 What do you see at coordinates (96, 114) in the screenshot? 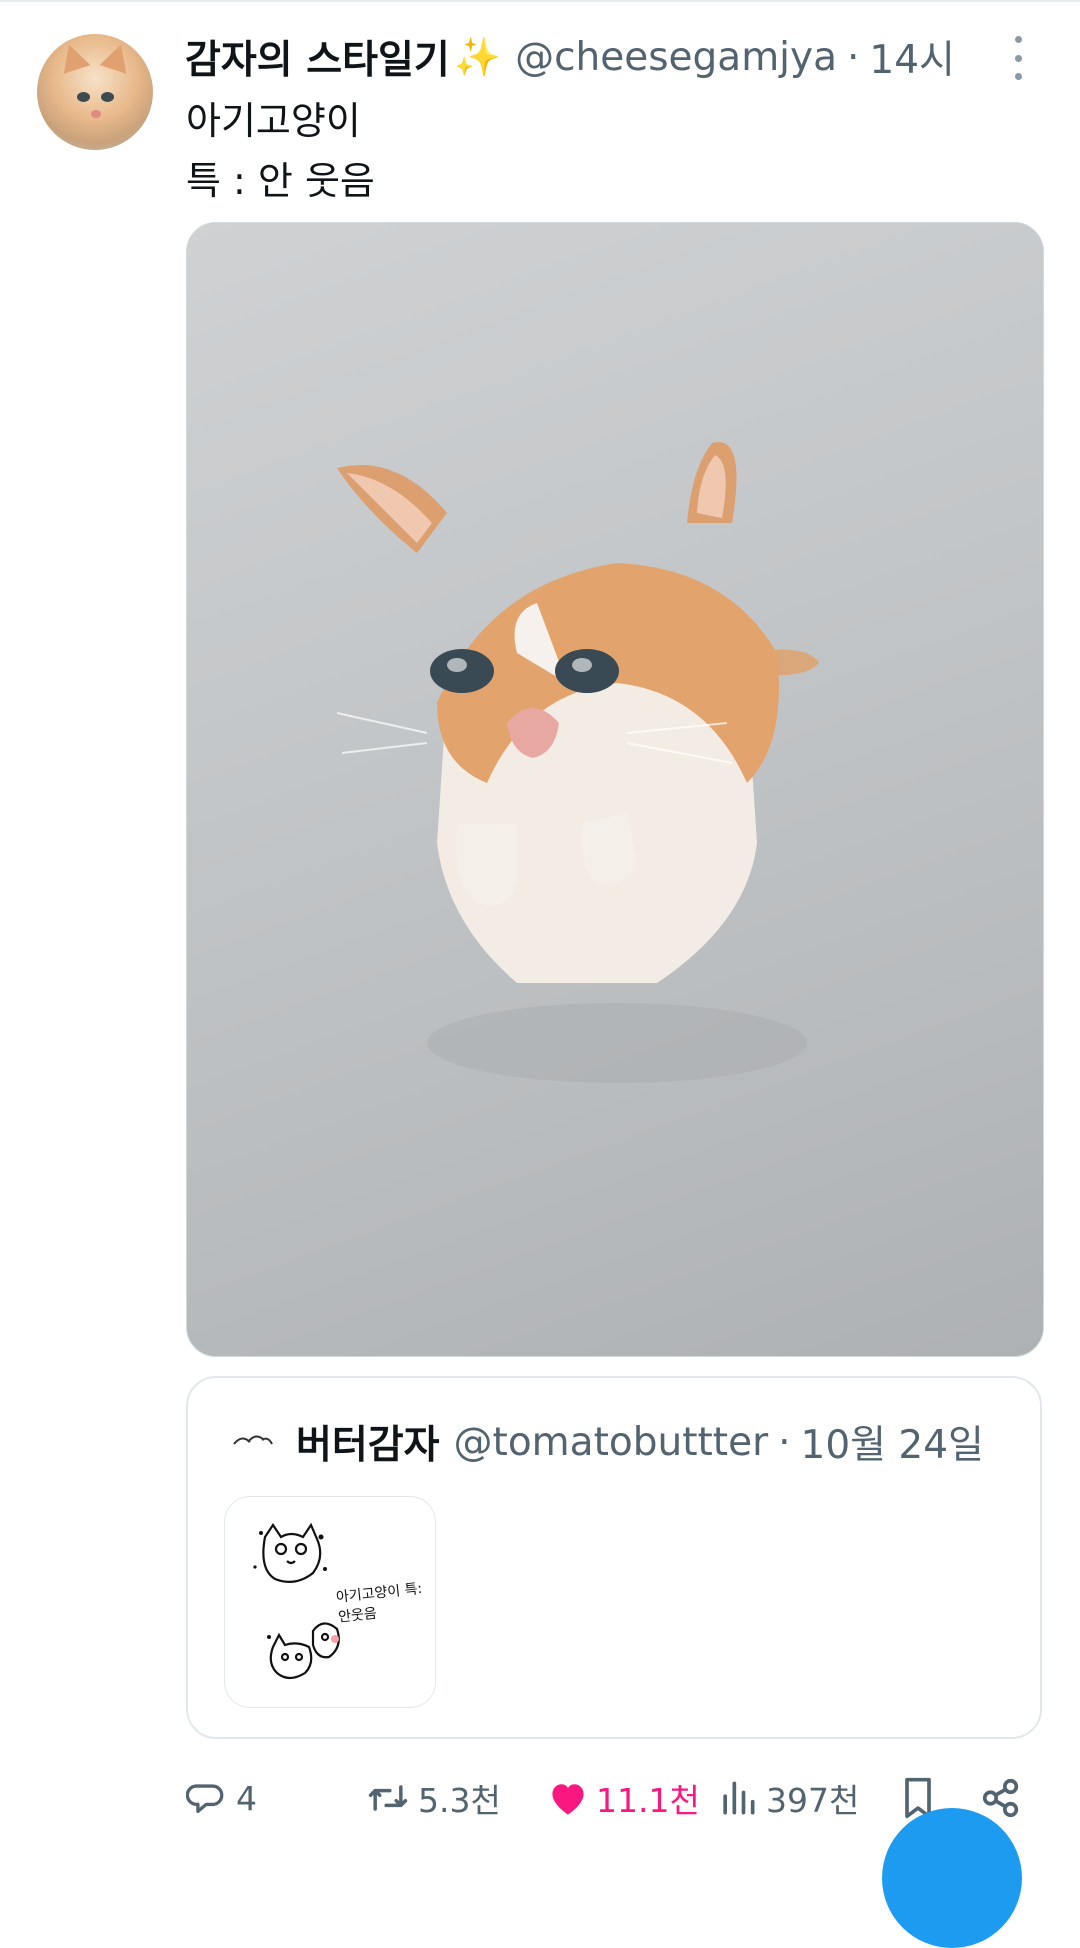
I see `avatar-nose` at bounding box center [96, 114].